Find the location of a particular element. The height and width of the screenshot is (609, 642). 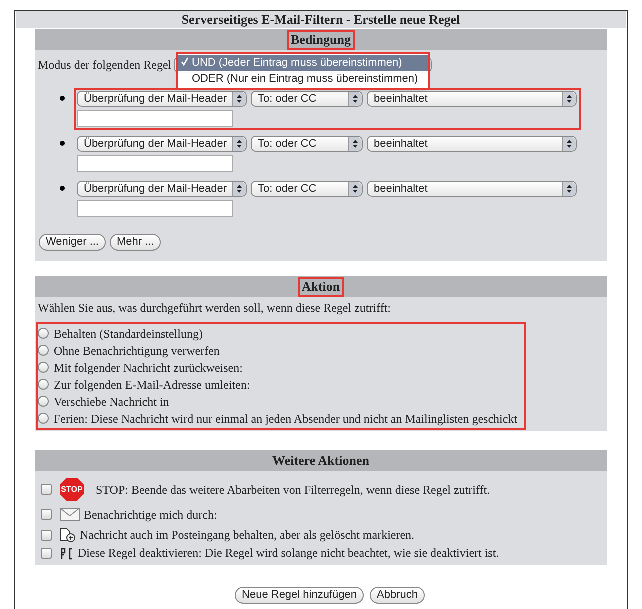

option-label: Behalten (Standardeinstellung) is located at coordinates (128, 334).